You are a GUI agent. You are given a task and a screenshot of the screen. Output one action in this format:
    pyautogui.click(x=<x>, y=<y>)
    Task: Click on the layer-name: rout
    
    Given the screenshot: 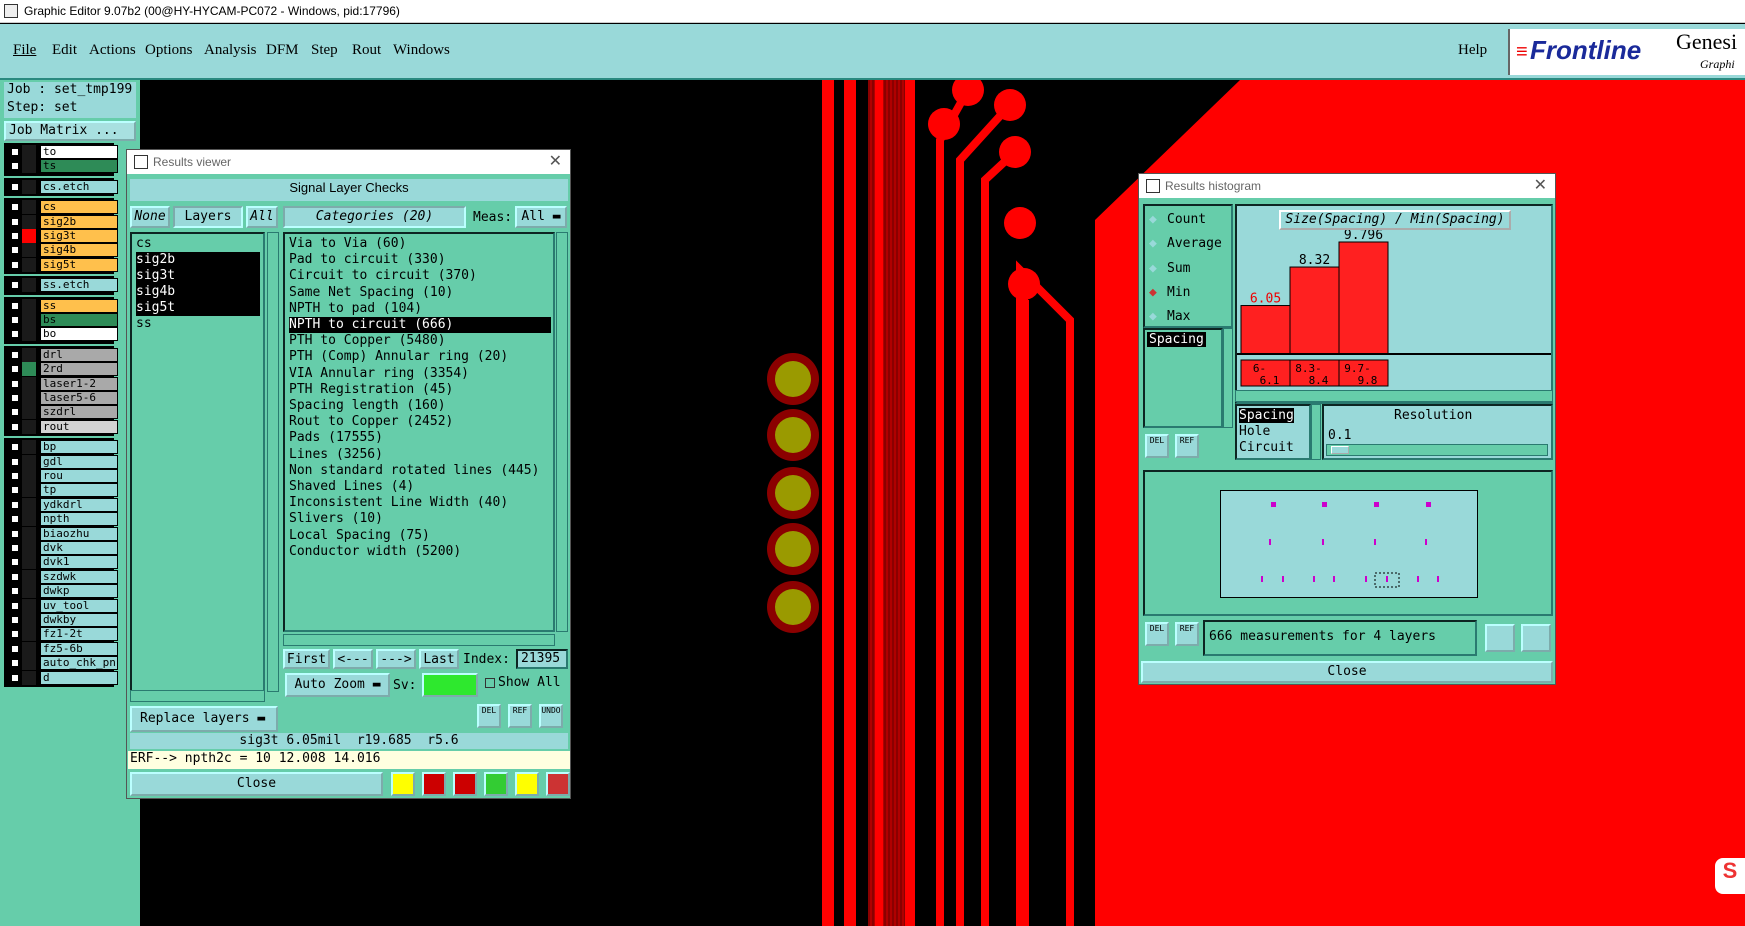 What is the action you would take?
    pyautogui.click(x=79, y=426)
    